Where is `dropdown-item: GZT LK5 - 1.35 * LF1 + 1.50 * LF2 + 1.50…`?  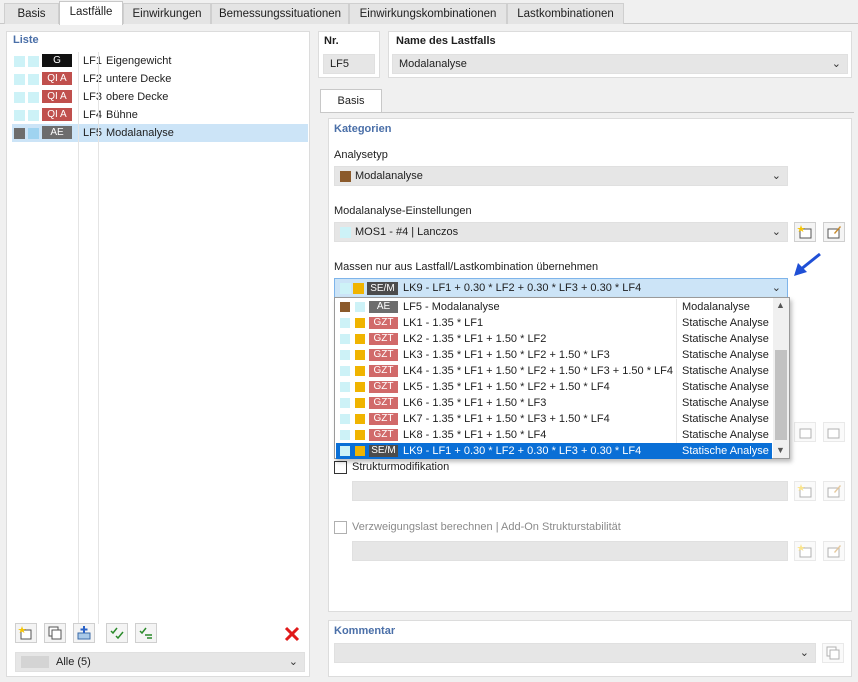
dropdown-item: GZT LK5 - 1.35 * LF1 + 1.50 * LF2 + 1.50… is located at coordinates (554, 387).